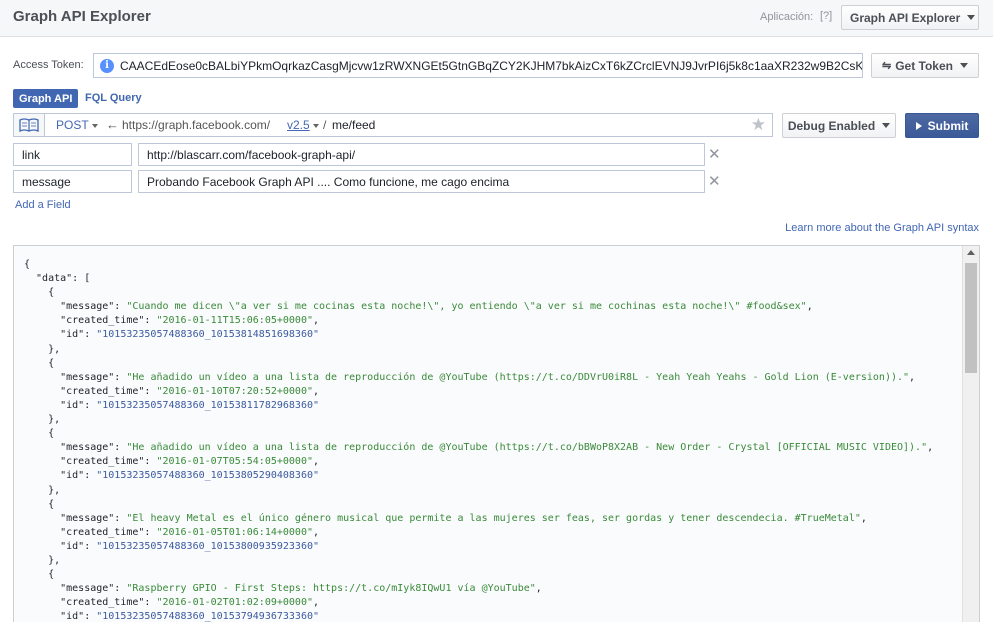 Image resolution: width=993 pixels, height=622 pixels. Describe the element at coordinates (971, 252) in the screenshot. I see `scroll-up-icon` at that location.